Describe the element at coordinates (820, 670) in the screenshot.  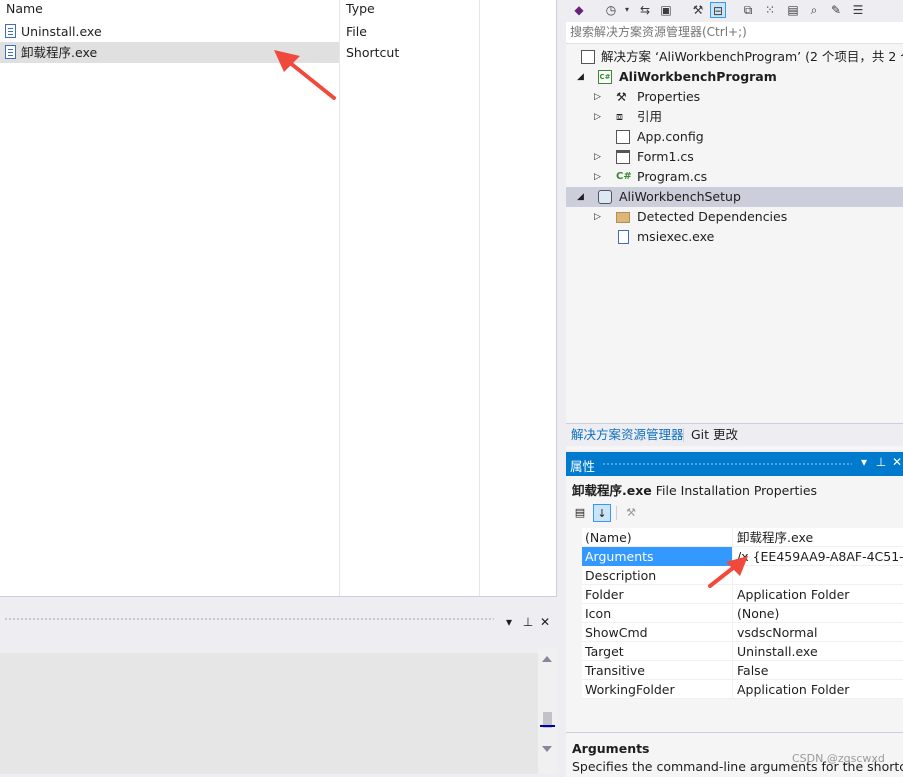
I see `property-value: False` at that location.